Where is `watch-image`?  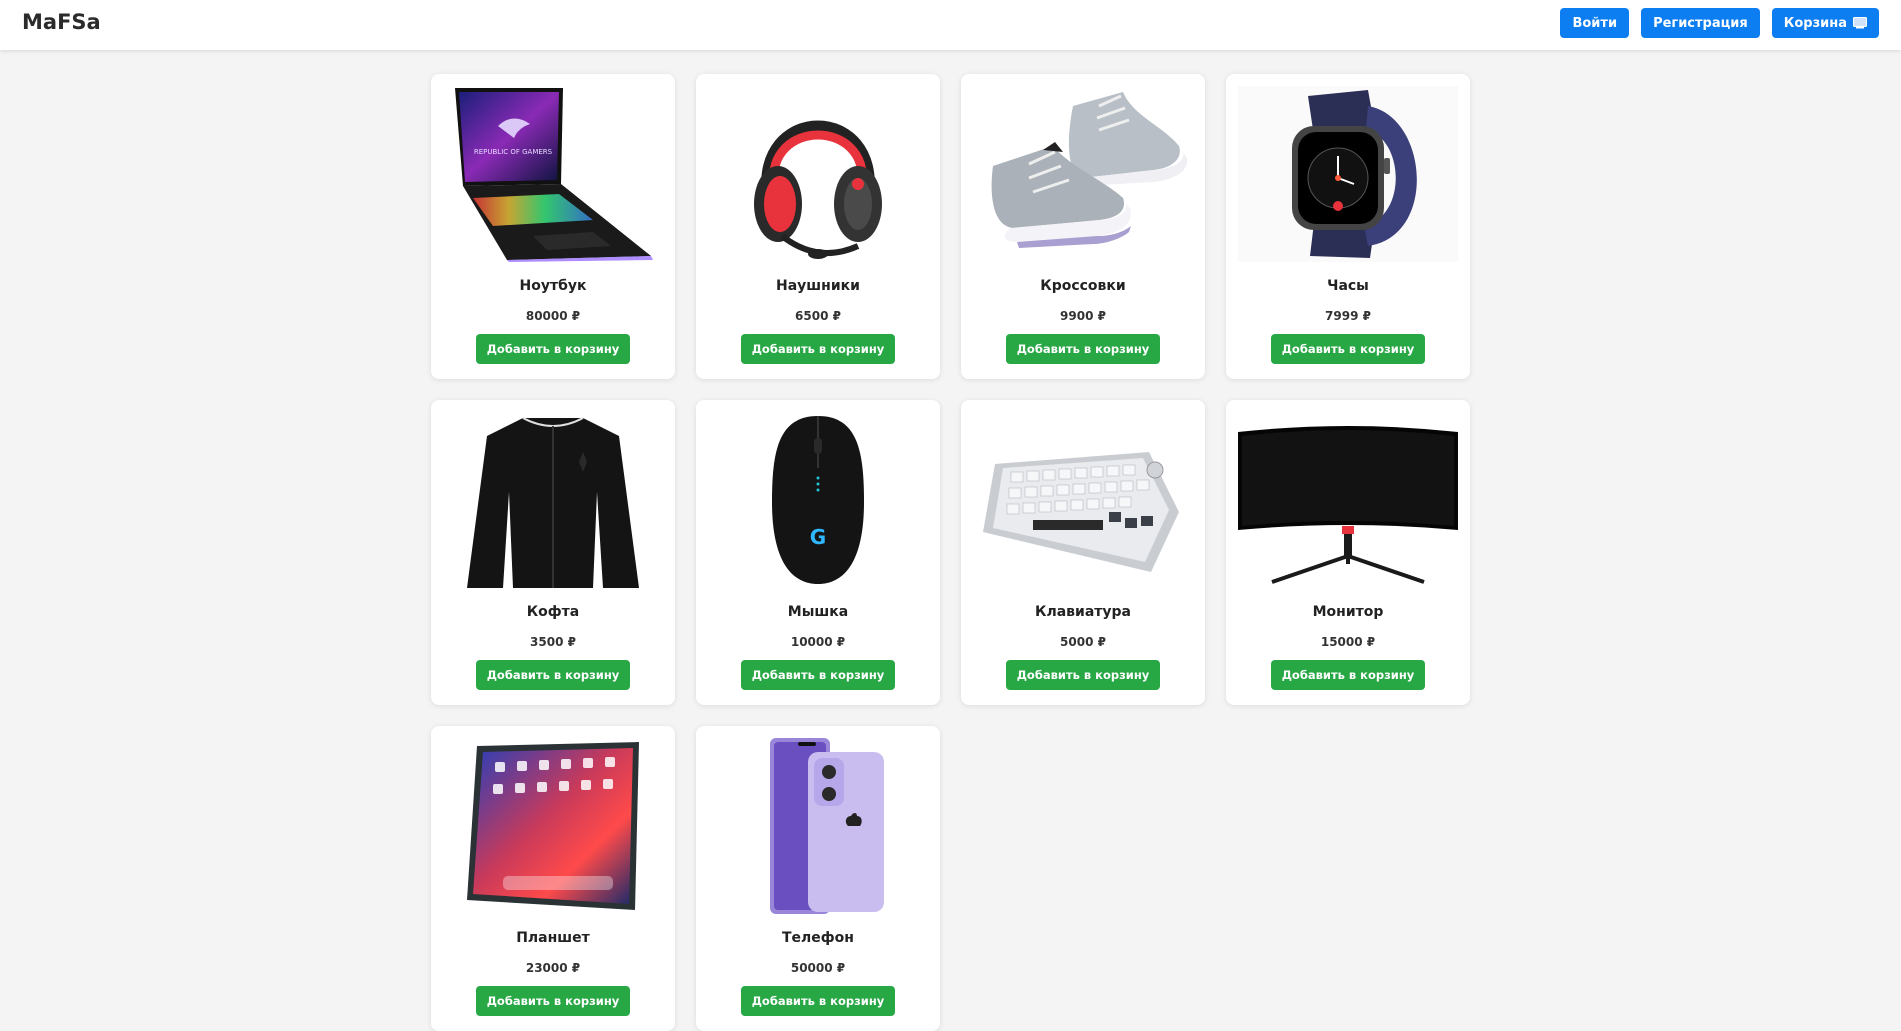
watch-image is located at coordinates (1348, 174).